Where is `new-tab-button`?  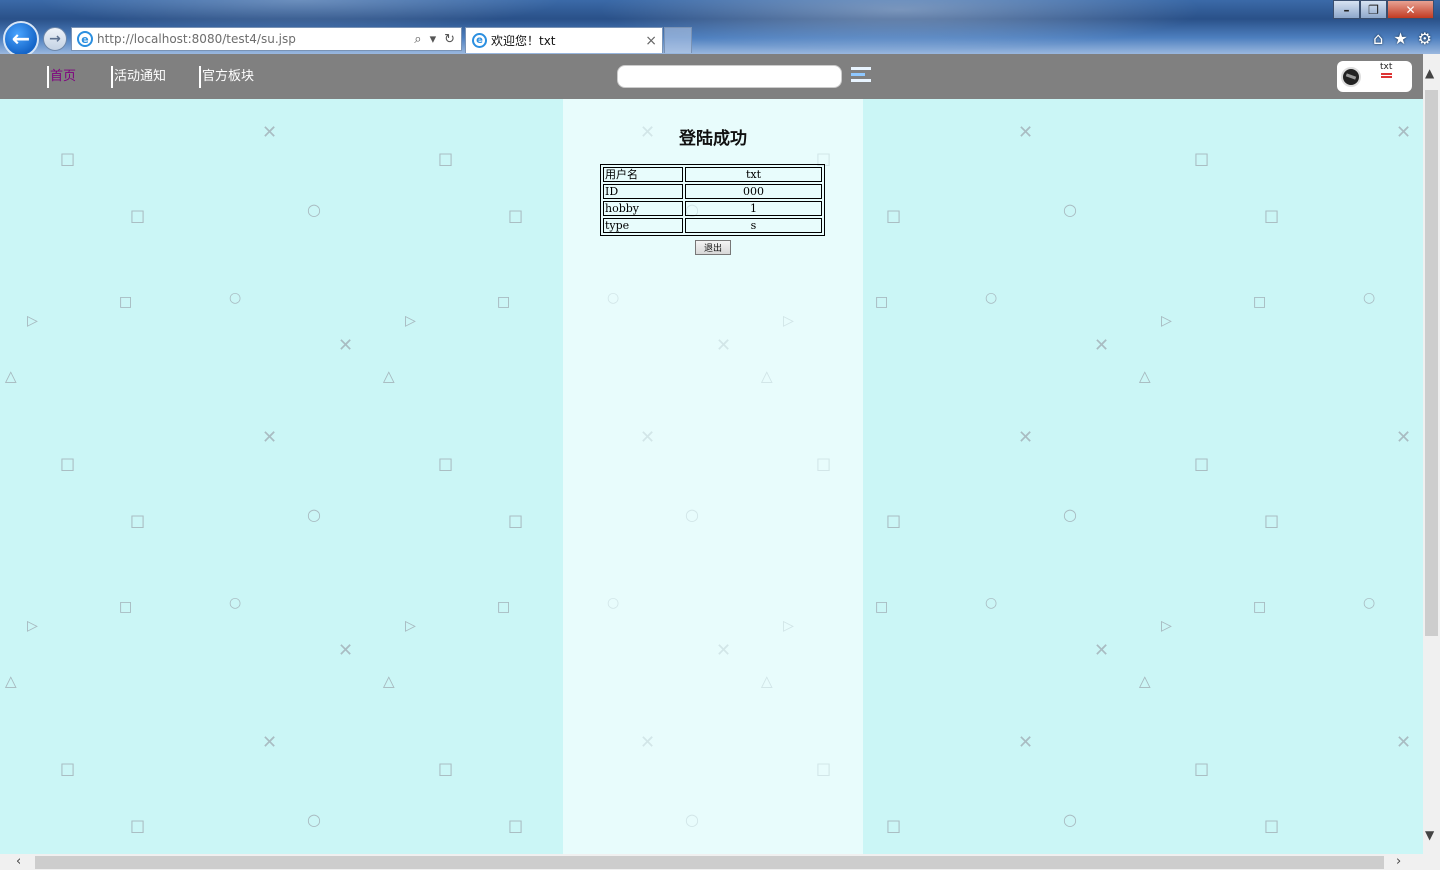 new-tab-button is located at coordinates (678, 40).